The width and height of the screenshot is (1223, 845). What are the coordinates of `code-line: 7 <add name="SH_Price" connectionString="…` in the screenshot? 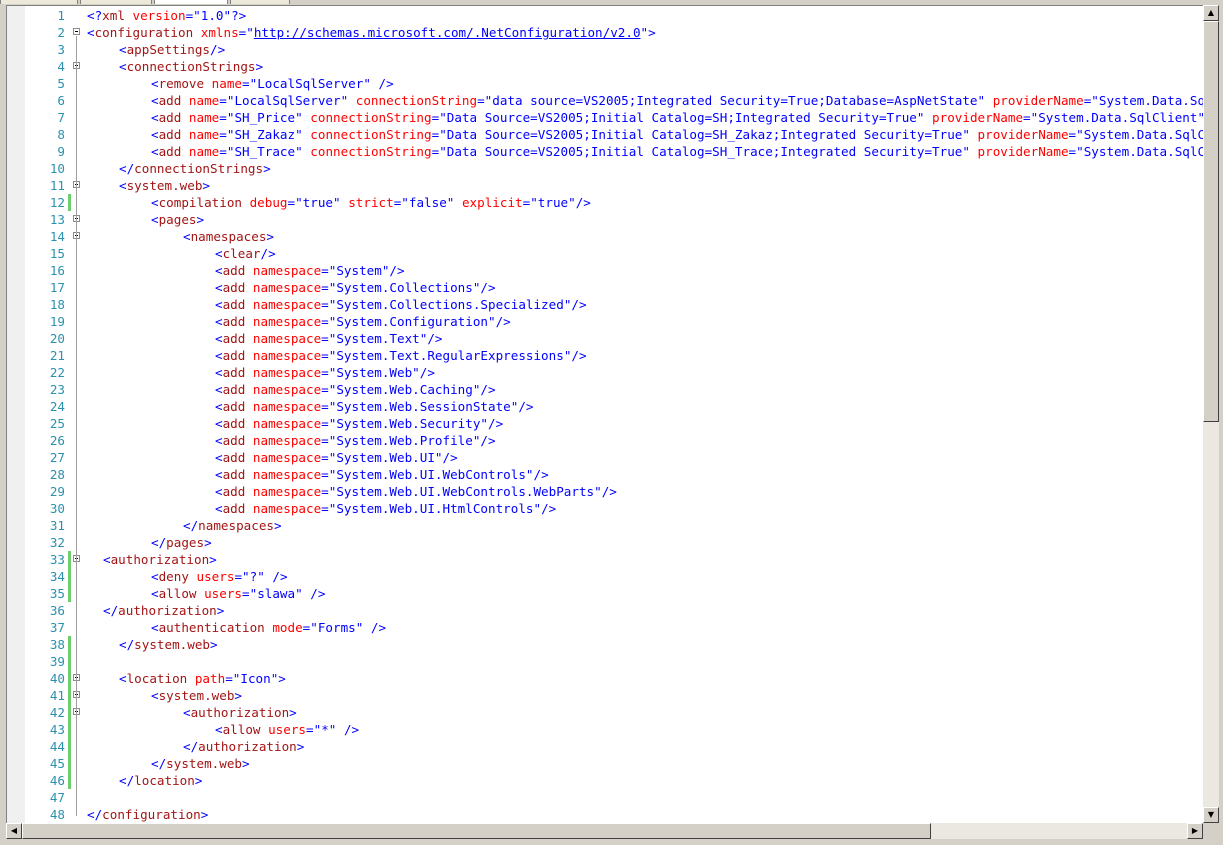 It's located at (605, 117).